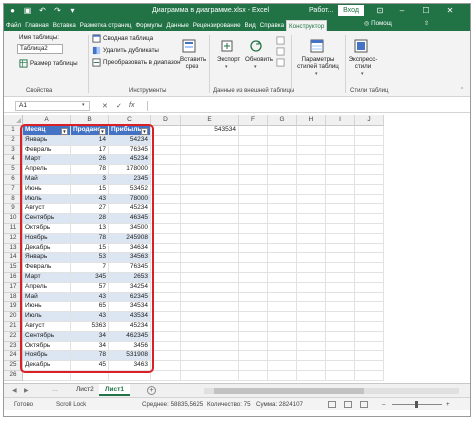 The width and height of the screenshot is (474, 421). Describe the element at coordinates (13, 376) in the screenshot. I see `row-header: 26` at that location.